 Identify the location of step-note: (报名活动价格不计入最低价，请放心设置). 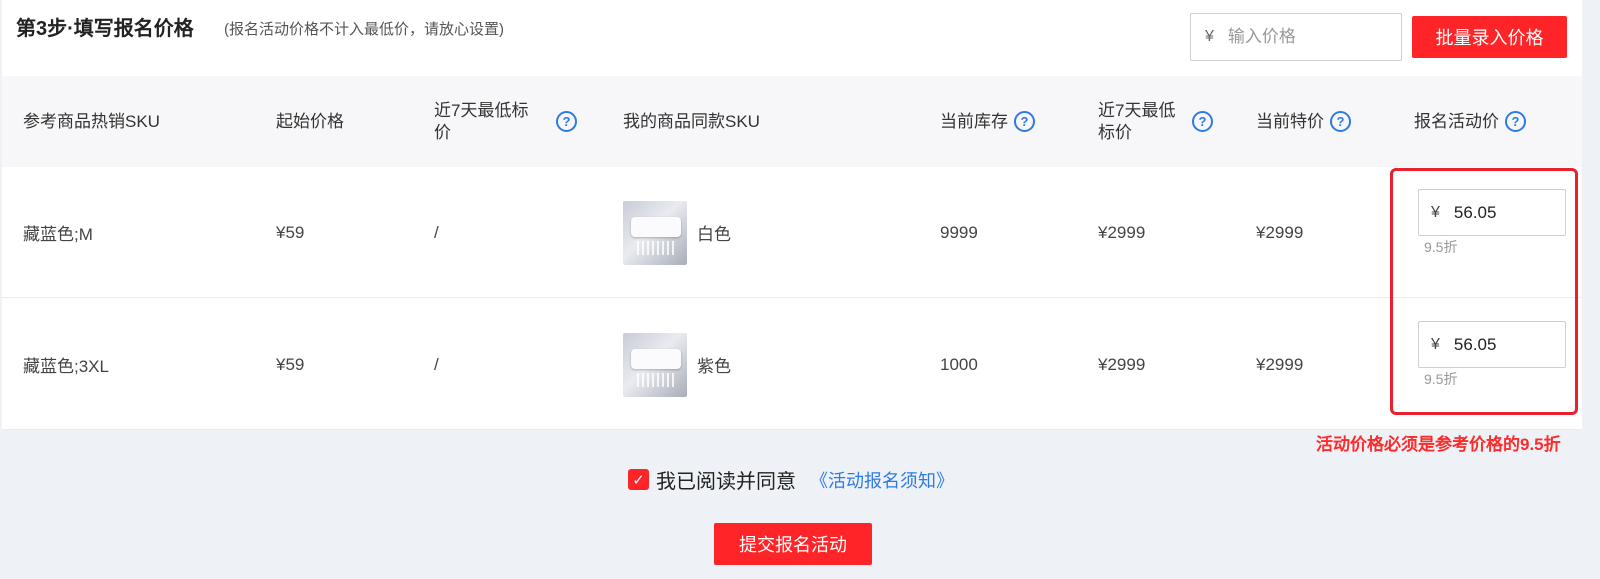
(364, 29).